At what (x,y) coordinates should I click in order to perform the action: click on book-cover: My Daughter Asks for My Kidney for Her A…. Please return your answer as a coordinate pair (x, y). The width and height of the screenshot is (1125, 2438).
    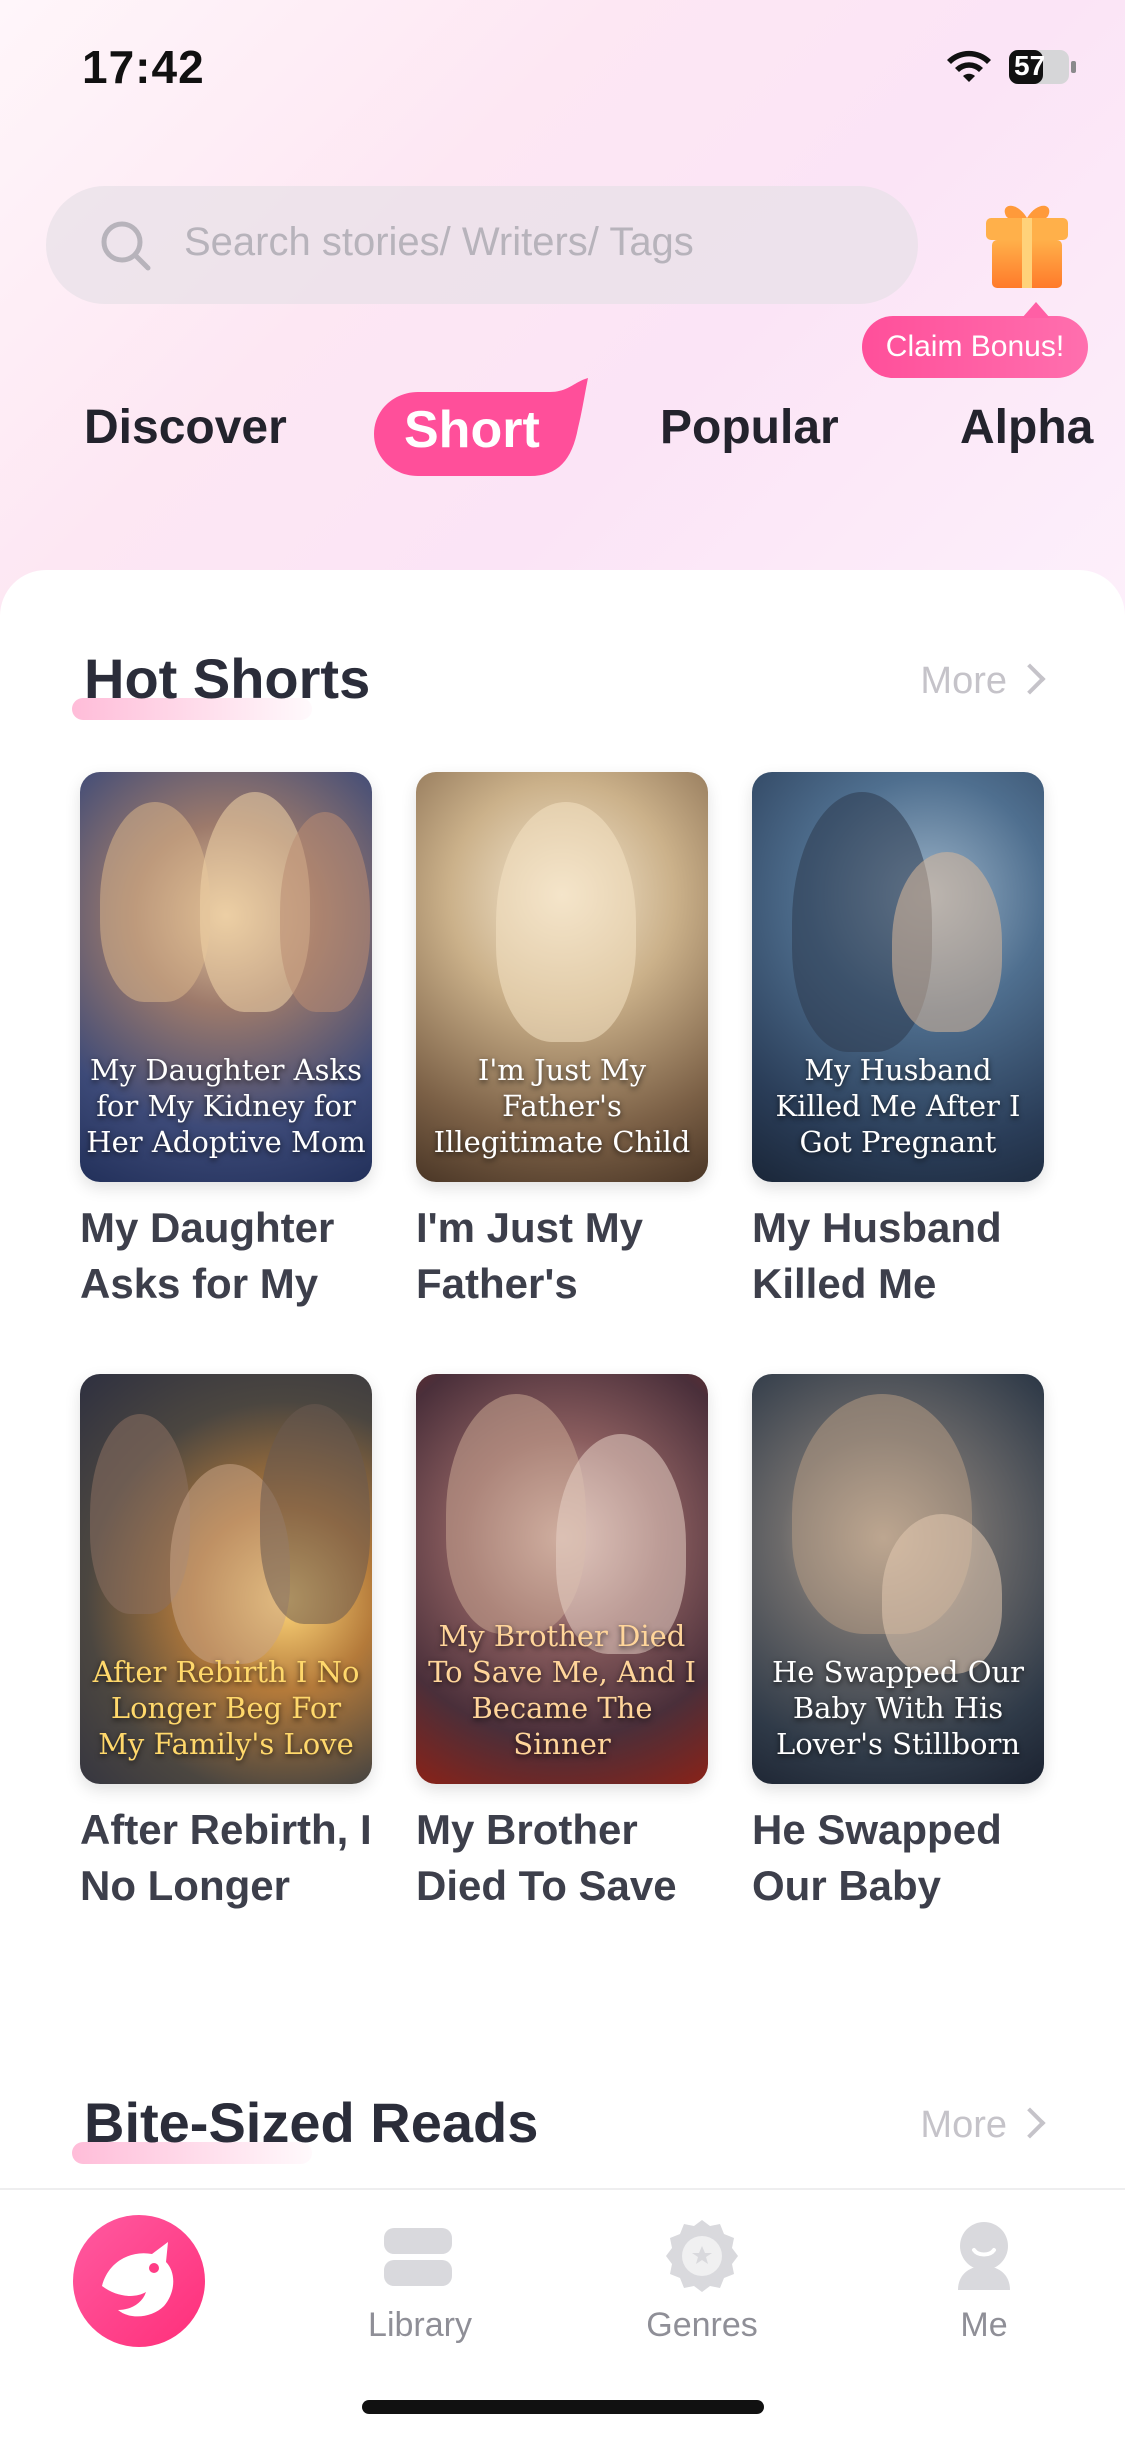
    Looking at the image, I should click on (226, 977).